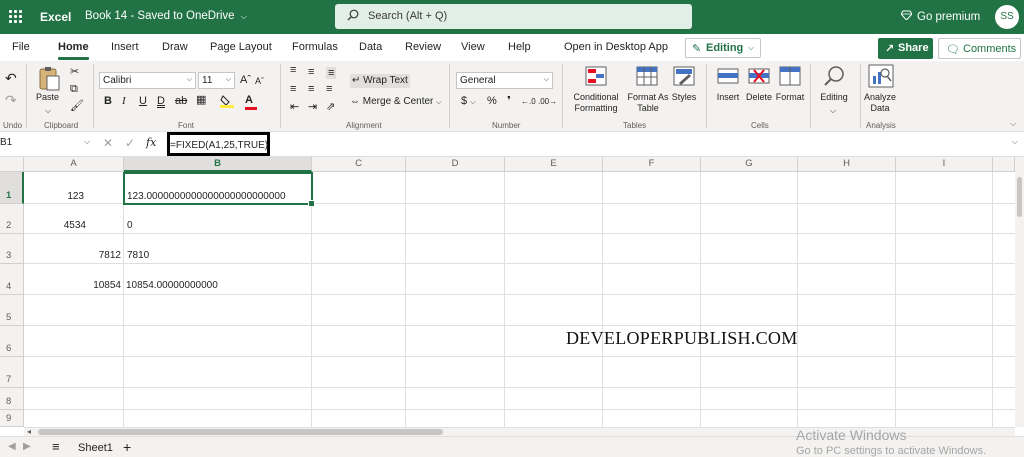  I want to click on align-top-icon: ≡, so click(293, 70).